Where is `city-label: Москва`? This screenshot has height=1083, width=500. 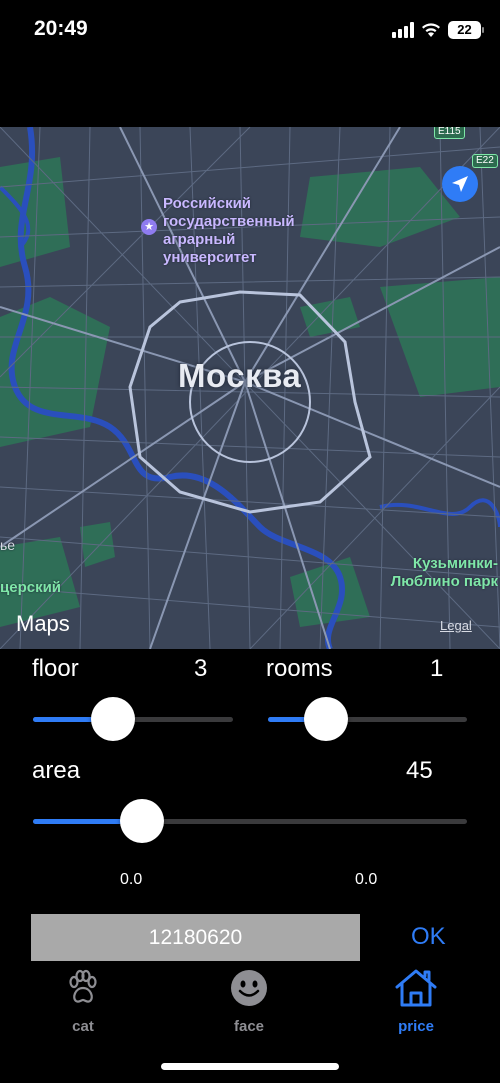 city-label: Москва is located at coordinates (240, 375).